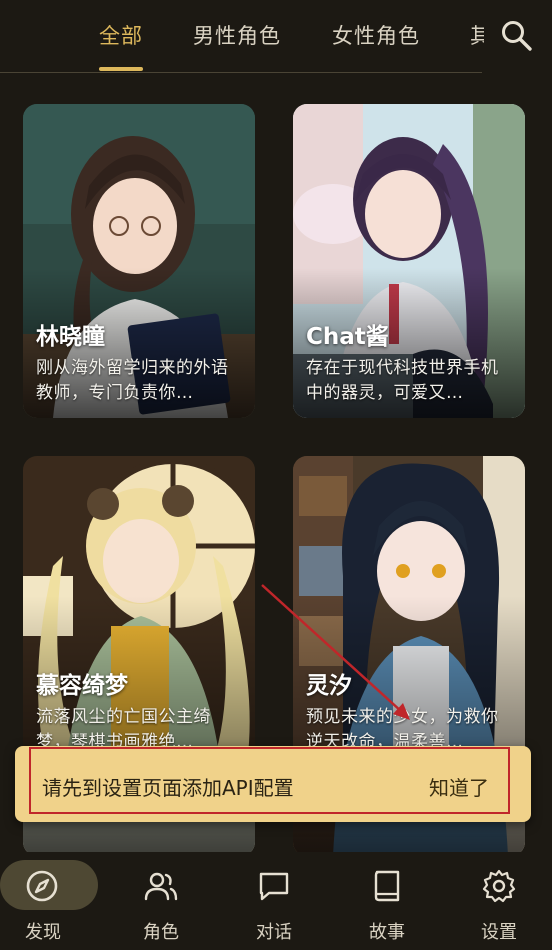 This screenshot has height=950, width=552. I want to click on nav-item-roles: 角色, so click(161, 901).